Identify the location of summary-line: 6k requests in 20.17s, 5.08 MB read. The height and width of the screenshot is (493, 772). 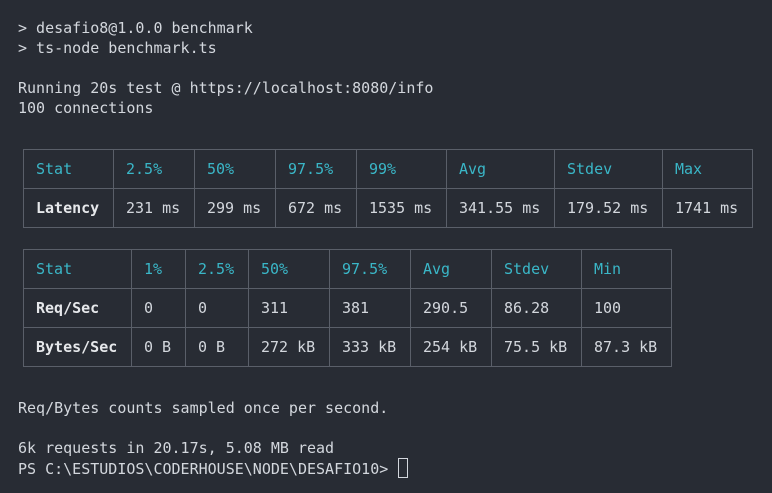
(176, 448).